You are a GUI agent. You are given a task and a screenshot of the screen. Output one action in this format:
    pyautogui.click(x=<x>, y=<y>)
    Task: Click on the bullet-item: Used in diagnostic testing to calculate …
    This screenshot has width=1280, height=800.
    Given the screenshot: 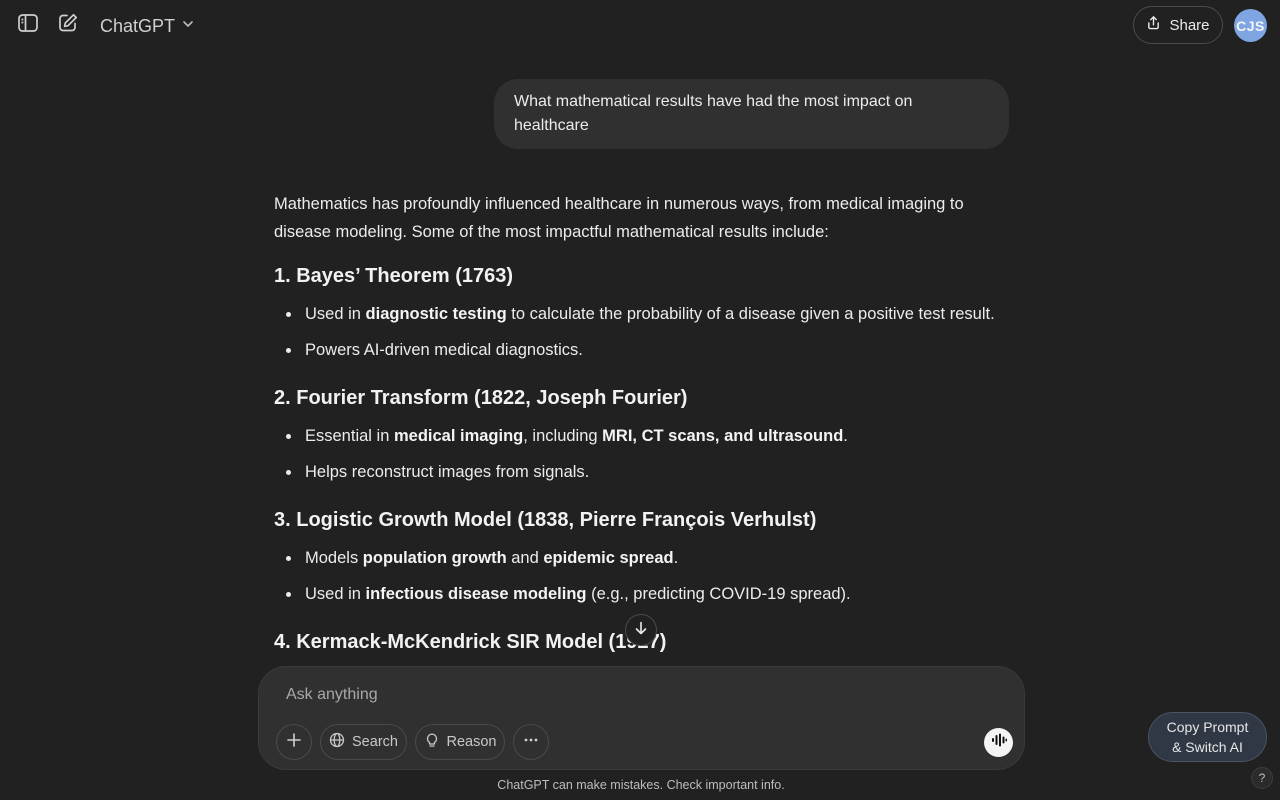 What is the action you would take?
    pyautogui.click(x=639, y=314)
    